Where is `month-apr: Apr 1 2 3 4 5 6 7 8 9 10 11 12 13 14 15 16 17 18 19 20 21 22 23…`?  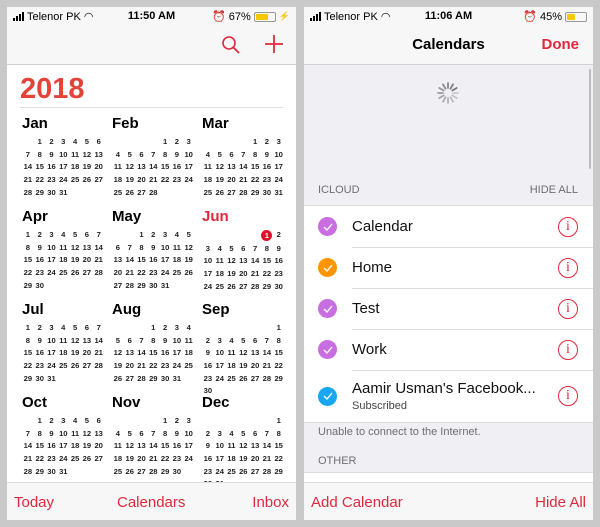
month-apr: Apr 1 2 3 4 5 6 7 8 9 10 11 12 13 14 15 16 17 18 19 20 21 22 23… is located at coordinates (64, 249).